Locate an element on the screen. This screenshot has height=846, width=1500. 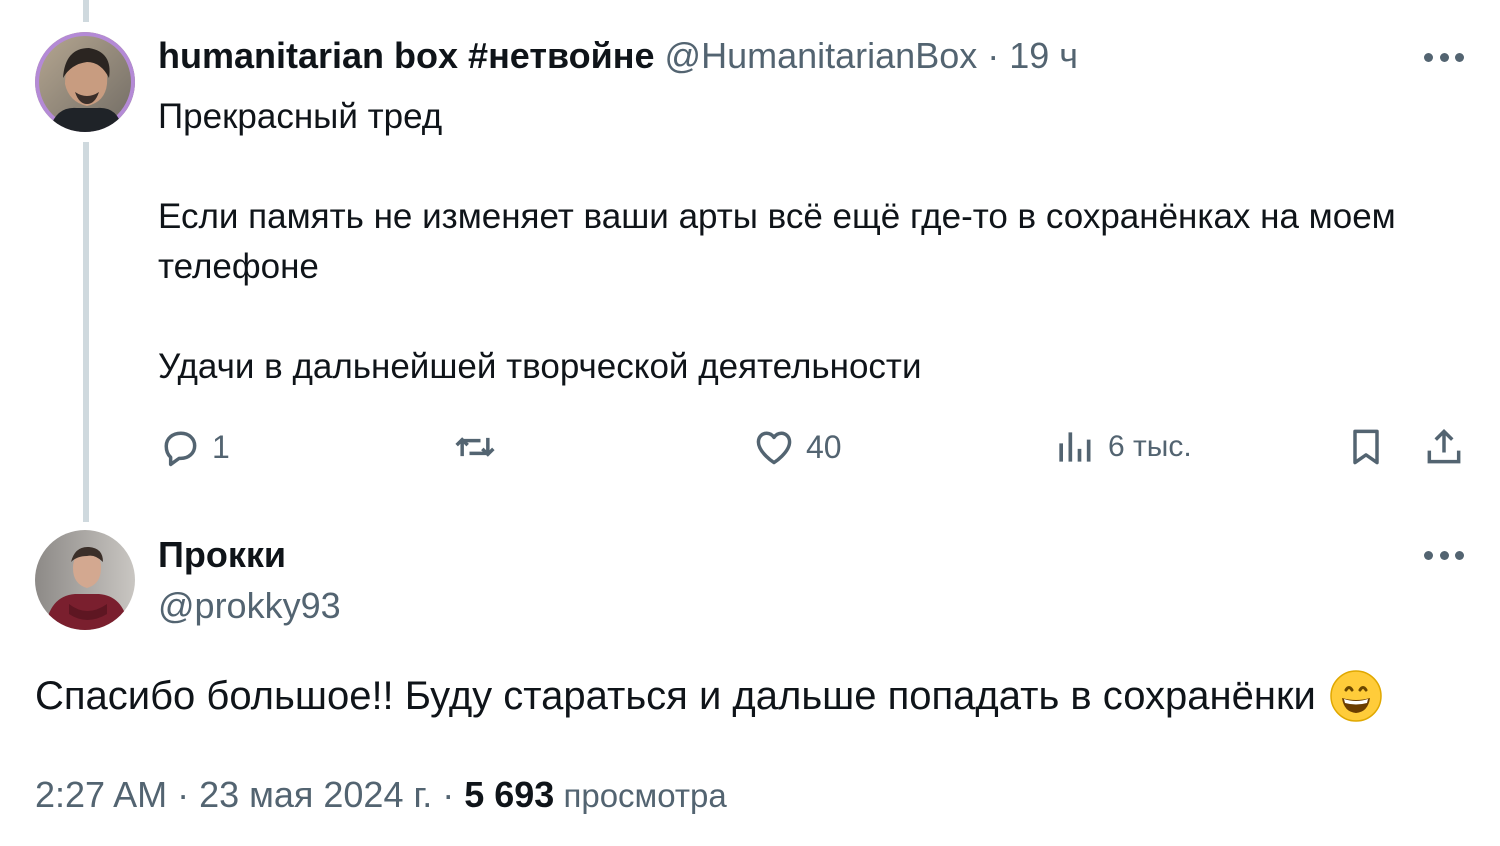
views-count: 5 693 is located at coordinates (509, 794).